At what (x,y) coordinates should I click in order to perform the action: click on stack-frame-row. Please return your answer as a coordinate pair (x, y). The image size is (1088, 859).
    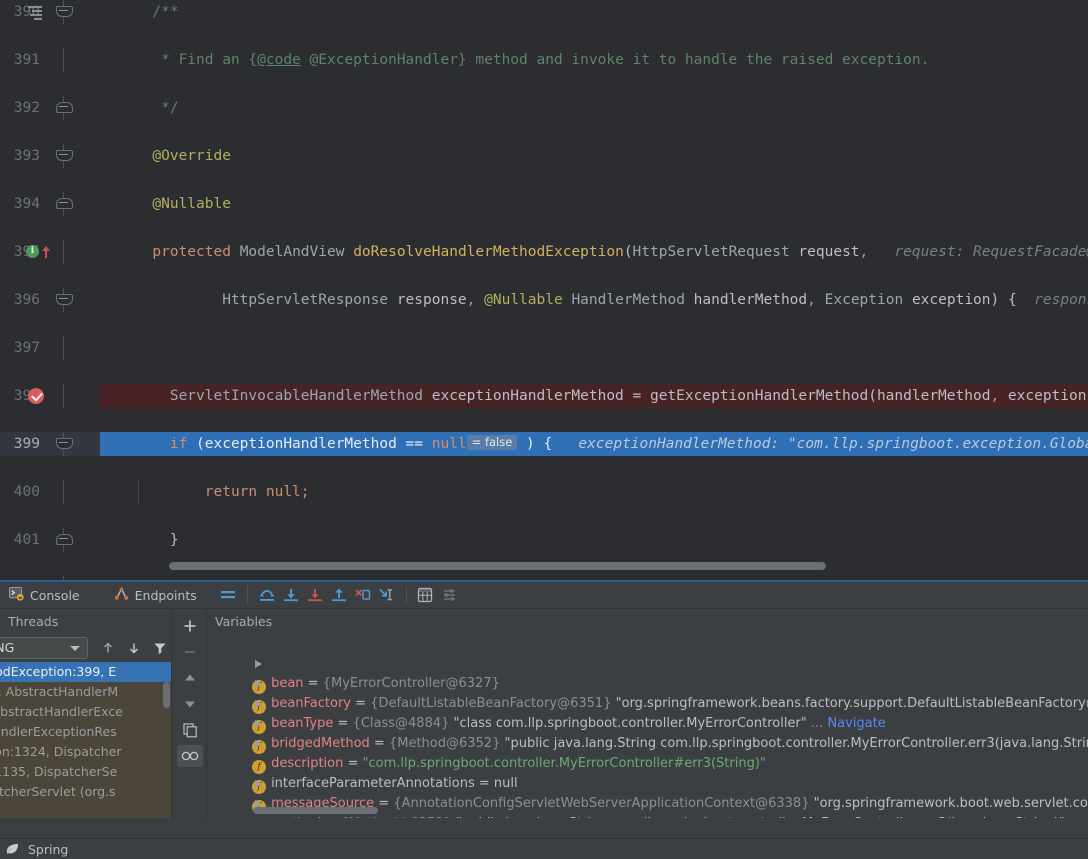
    Looking at the image, I should click on (85, 810).